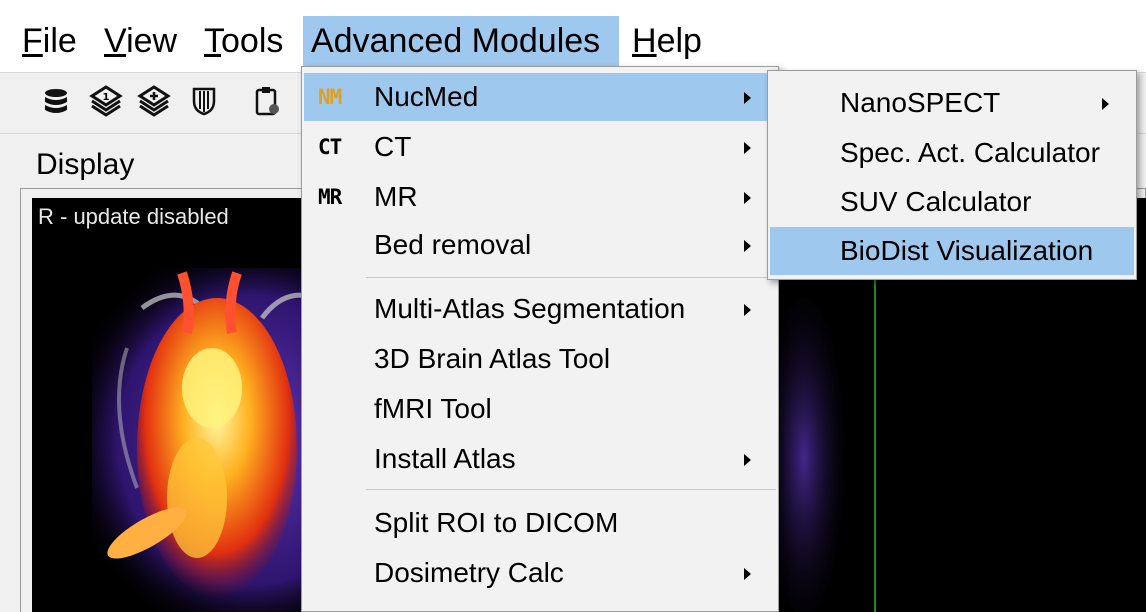 Image resolution: width=1146 pixels, height=612 pixels. What do you see at coordinates (920, 102) in the screenshot?
I see `submenu-item-label: NanoSPECT` at bounding box center [920, 102].